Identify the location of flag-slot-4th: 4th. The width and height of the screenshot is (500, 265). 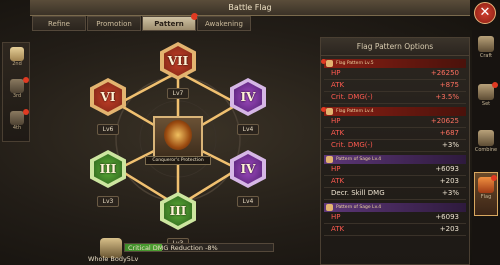
(17, 123).